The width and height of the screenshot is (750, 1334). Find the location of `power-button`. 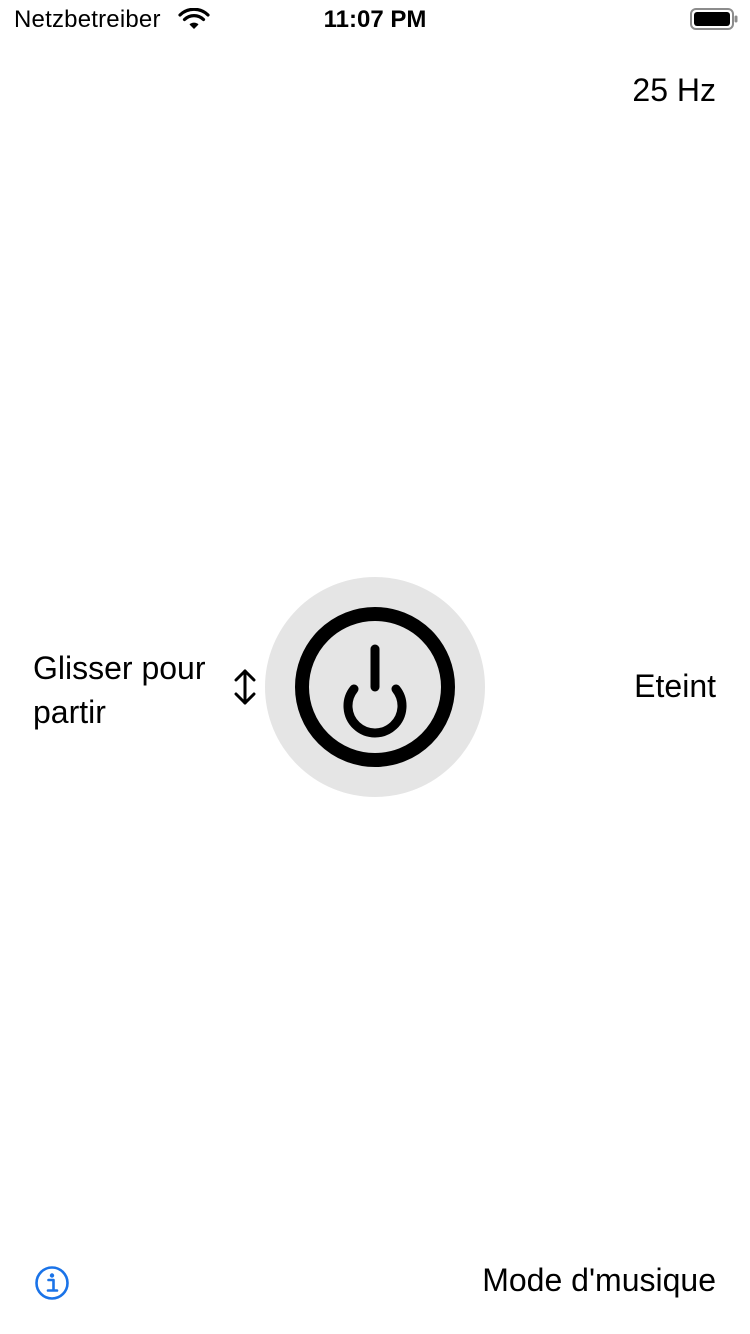

power-button is located at coordinates (375, 687).